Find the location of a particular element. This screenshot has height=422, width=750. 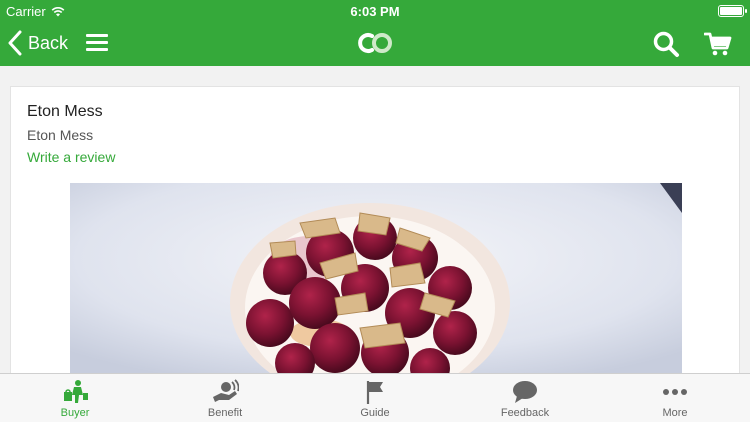

navigation-bar: Back is located at coordinates (375, 44).